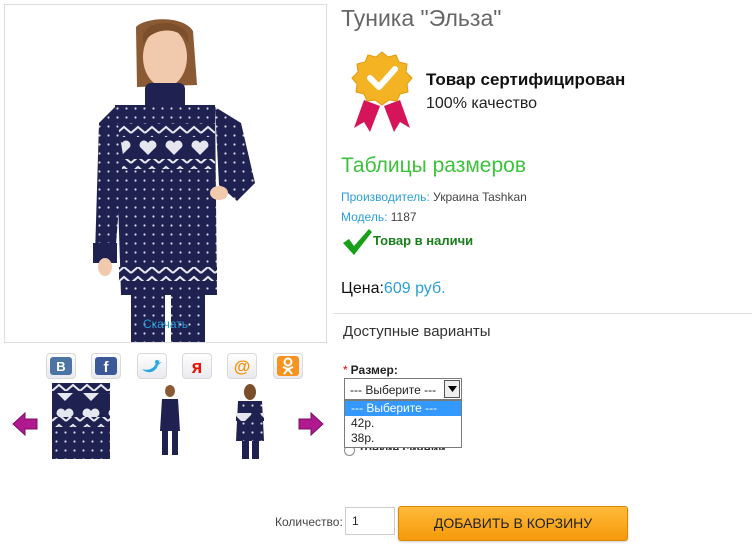 The height and width of the screenshot is (557, 752). I want to click on sweater-pattern-thumbnail, so click(81, 421).